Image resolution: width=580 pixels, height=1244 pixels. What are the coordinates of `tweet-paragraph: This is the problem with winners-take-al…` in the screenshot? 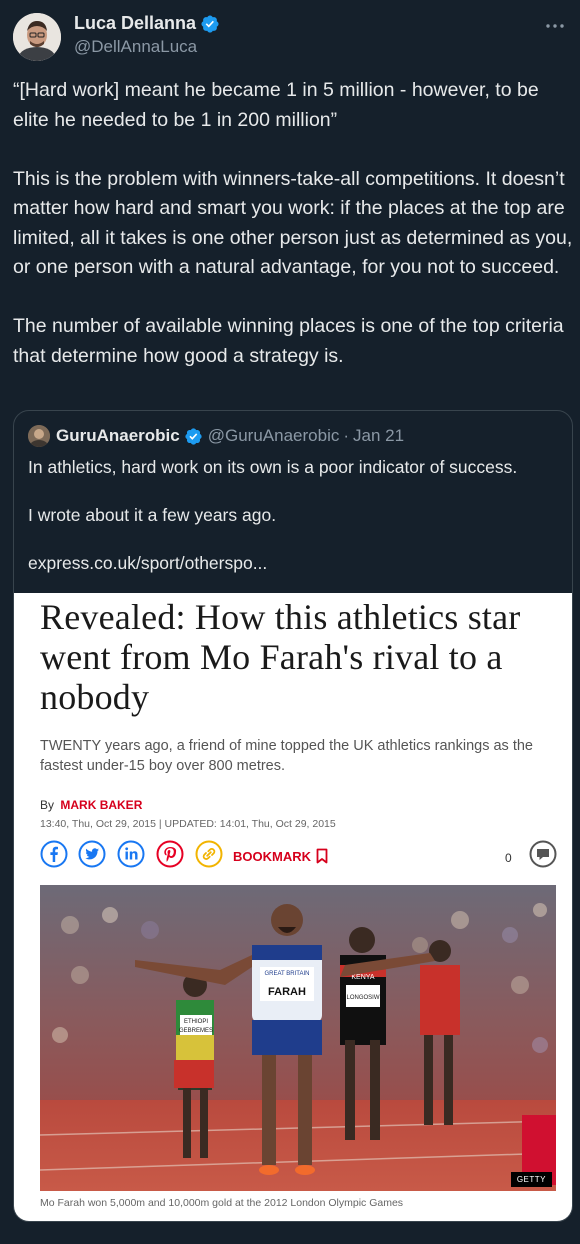 It's located at (293, 223).